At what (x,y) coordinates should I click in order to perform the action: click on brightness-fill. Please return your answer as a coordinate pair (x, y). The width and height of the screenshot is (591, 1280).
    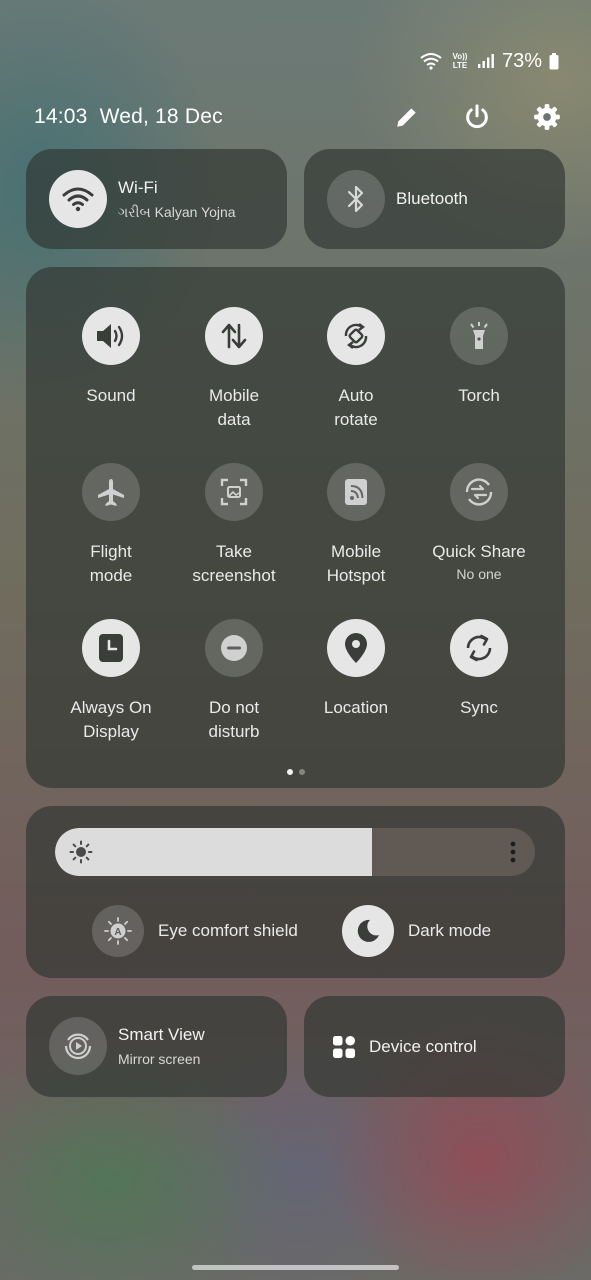
    Looking at the image, I should click on (213, 852).